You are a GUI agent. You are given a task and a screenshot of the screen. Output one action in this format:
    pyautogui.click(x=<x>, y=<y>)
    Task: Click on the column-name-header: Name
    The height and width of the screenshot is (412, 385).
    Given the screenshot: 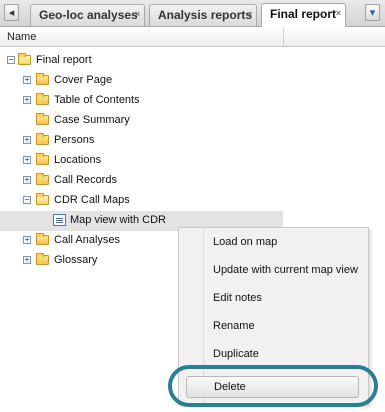 What is the action you would take?
    pyautogui.click(x=21, y=37)
    